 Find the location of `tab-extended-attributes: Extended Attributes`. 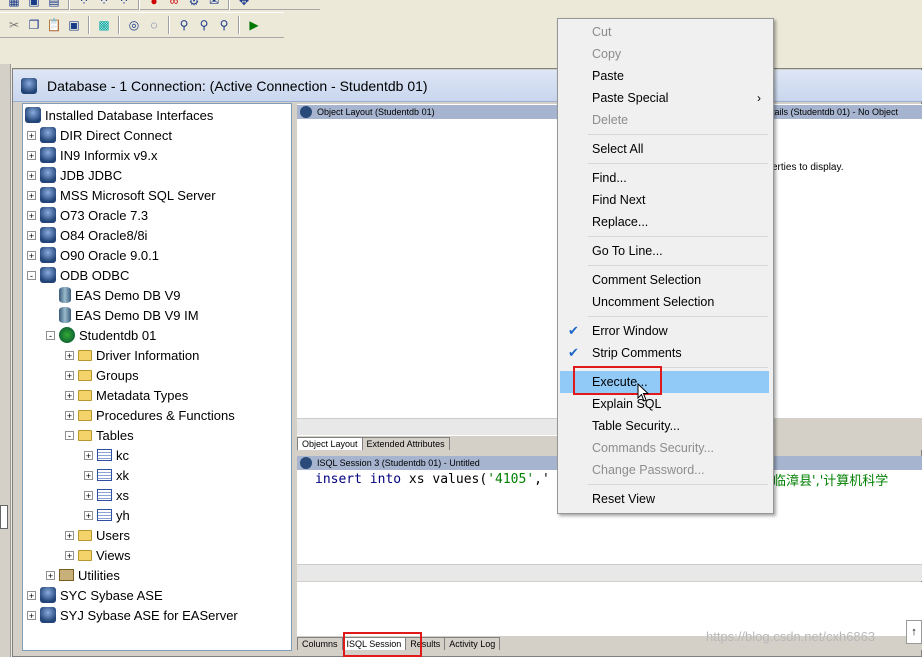

tab-extended-attributes: Extended Attributes is located at coordinates (405, 443).